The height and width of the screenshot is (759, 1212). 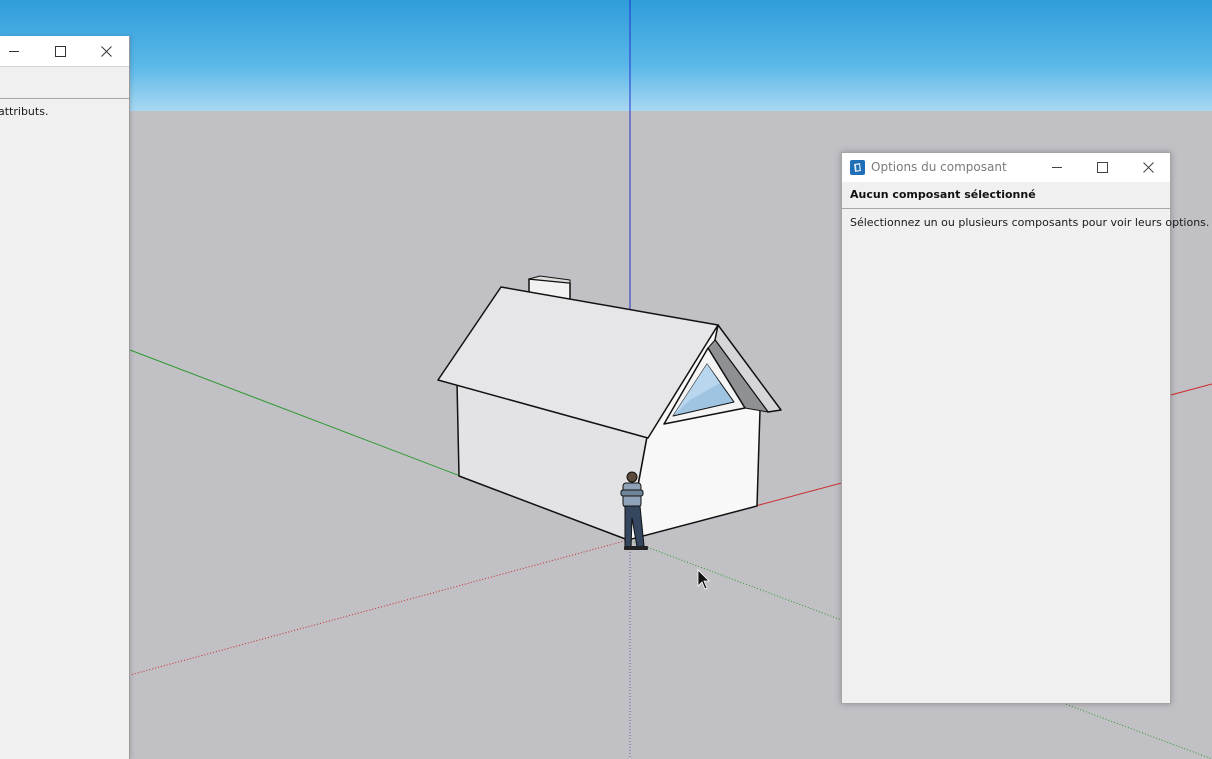 What do you see at coordinates (64, 83) in the screenshot?
I see `left-panel-header` at bounding box center [64, 83].